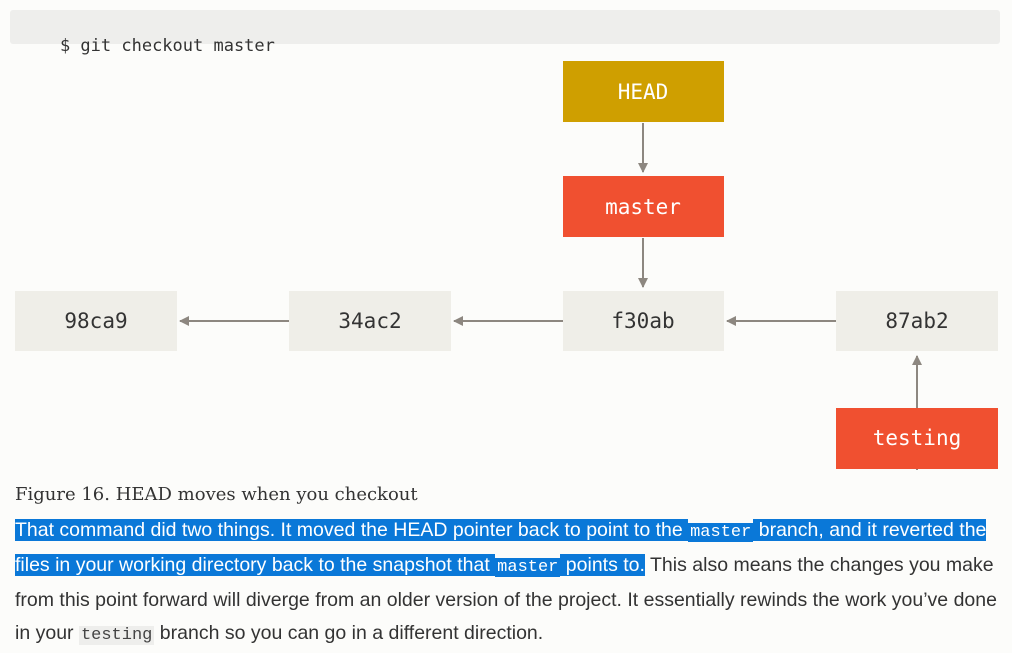 This screenshot has height=653, width=1012. I want to click on head-label: HEAD, so click(643, 92).